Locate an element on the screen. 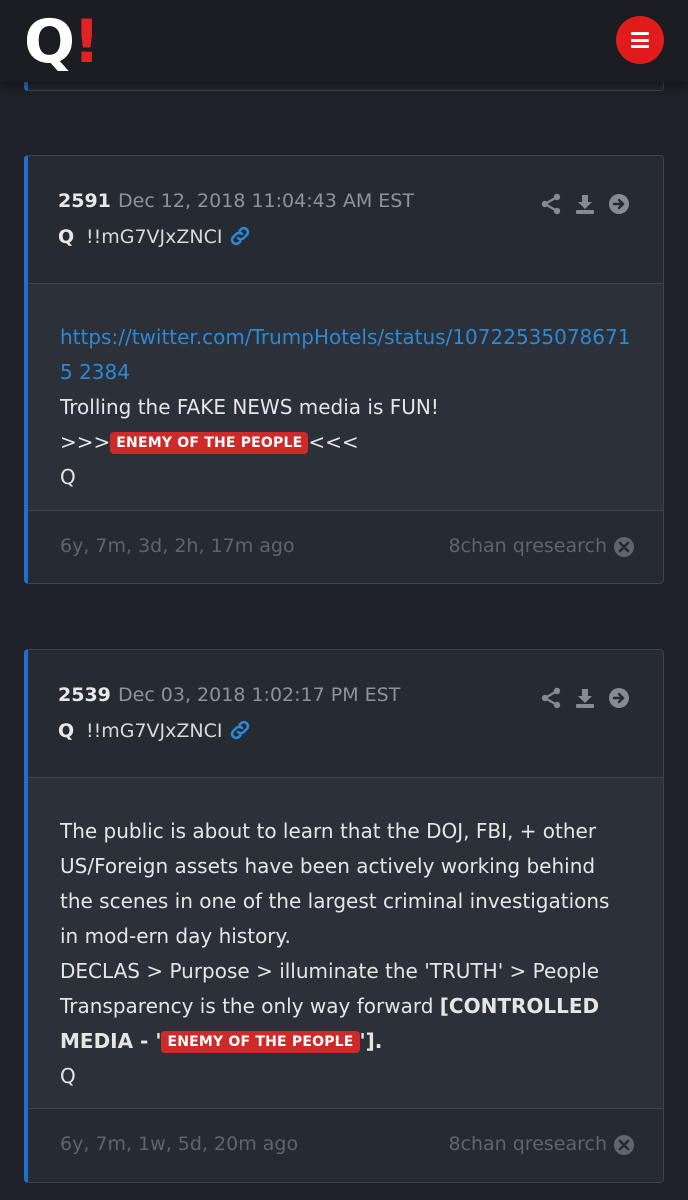 The width and height of the screenshot is (688, 1200). post-bold-text: ']. is located at coordinates (371, 1041).